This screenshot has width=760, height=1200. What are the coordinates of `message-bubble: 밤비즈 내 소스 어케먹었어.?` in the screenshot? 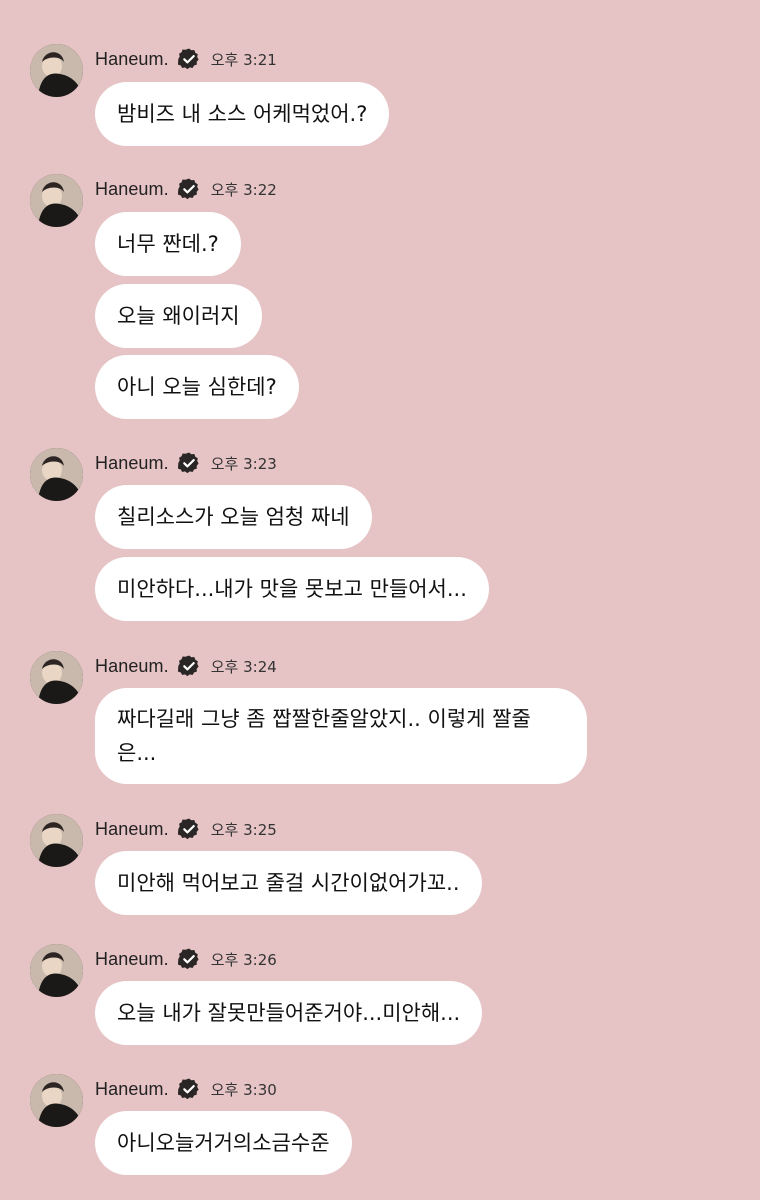 It's located at (242, 114).